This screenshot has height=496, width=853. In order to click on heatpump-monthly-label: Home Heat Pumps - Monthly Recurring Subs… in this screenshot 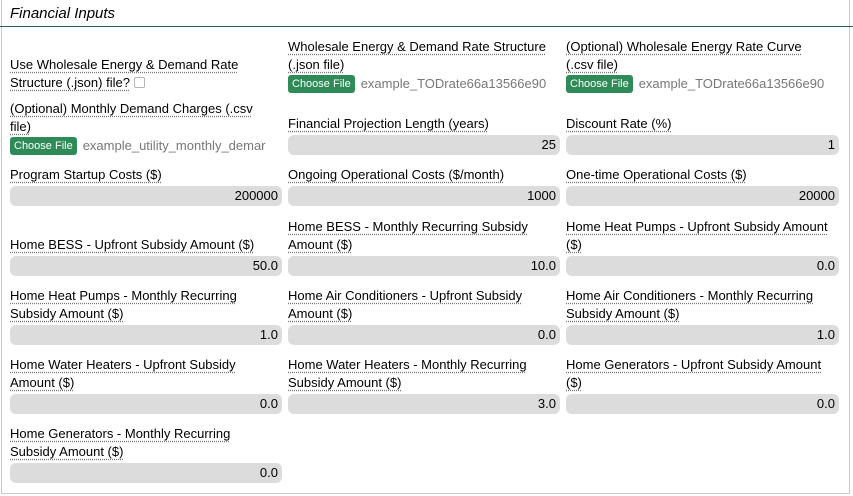, I will do `click(123, 304)`.